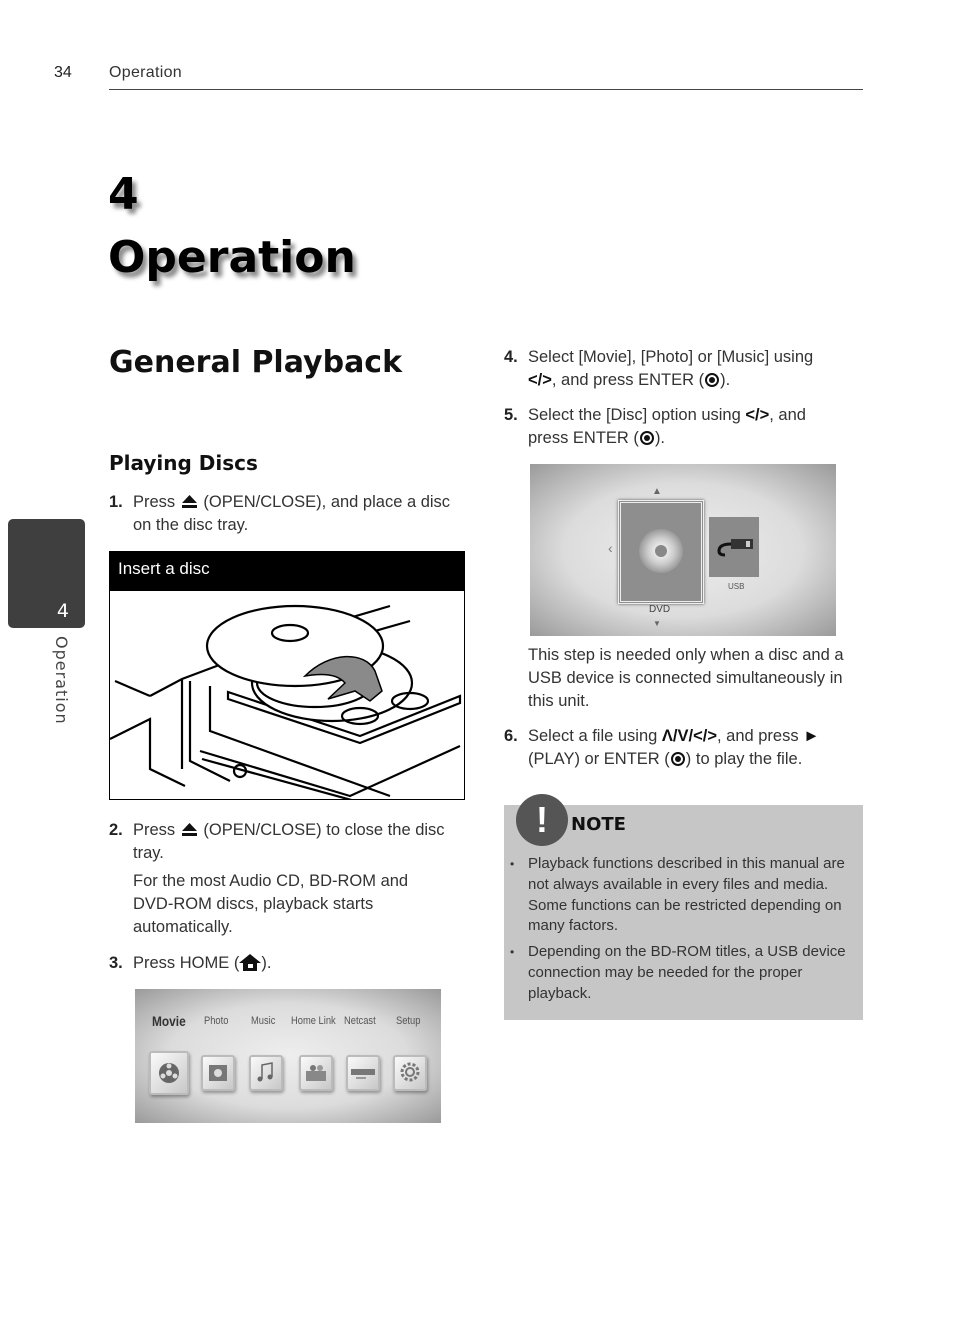 The height and width of the screenshot is (1329, 954). I want to click on step-number: 4., so click(511, 357).